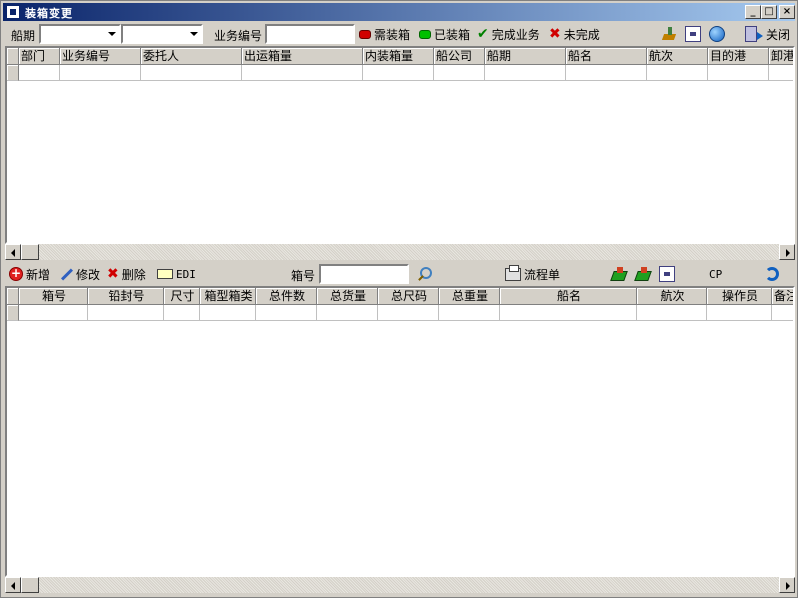 Image resolution: width=798 pixels, height=598 pixels. What do you see at coordinates (787, 12) in the screenshot?
I see `close-window-button: ×` at bounding box center [787, 12].